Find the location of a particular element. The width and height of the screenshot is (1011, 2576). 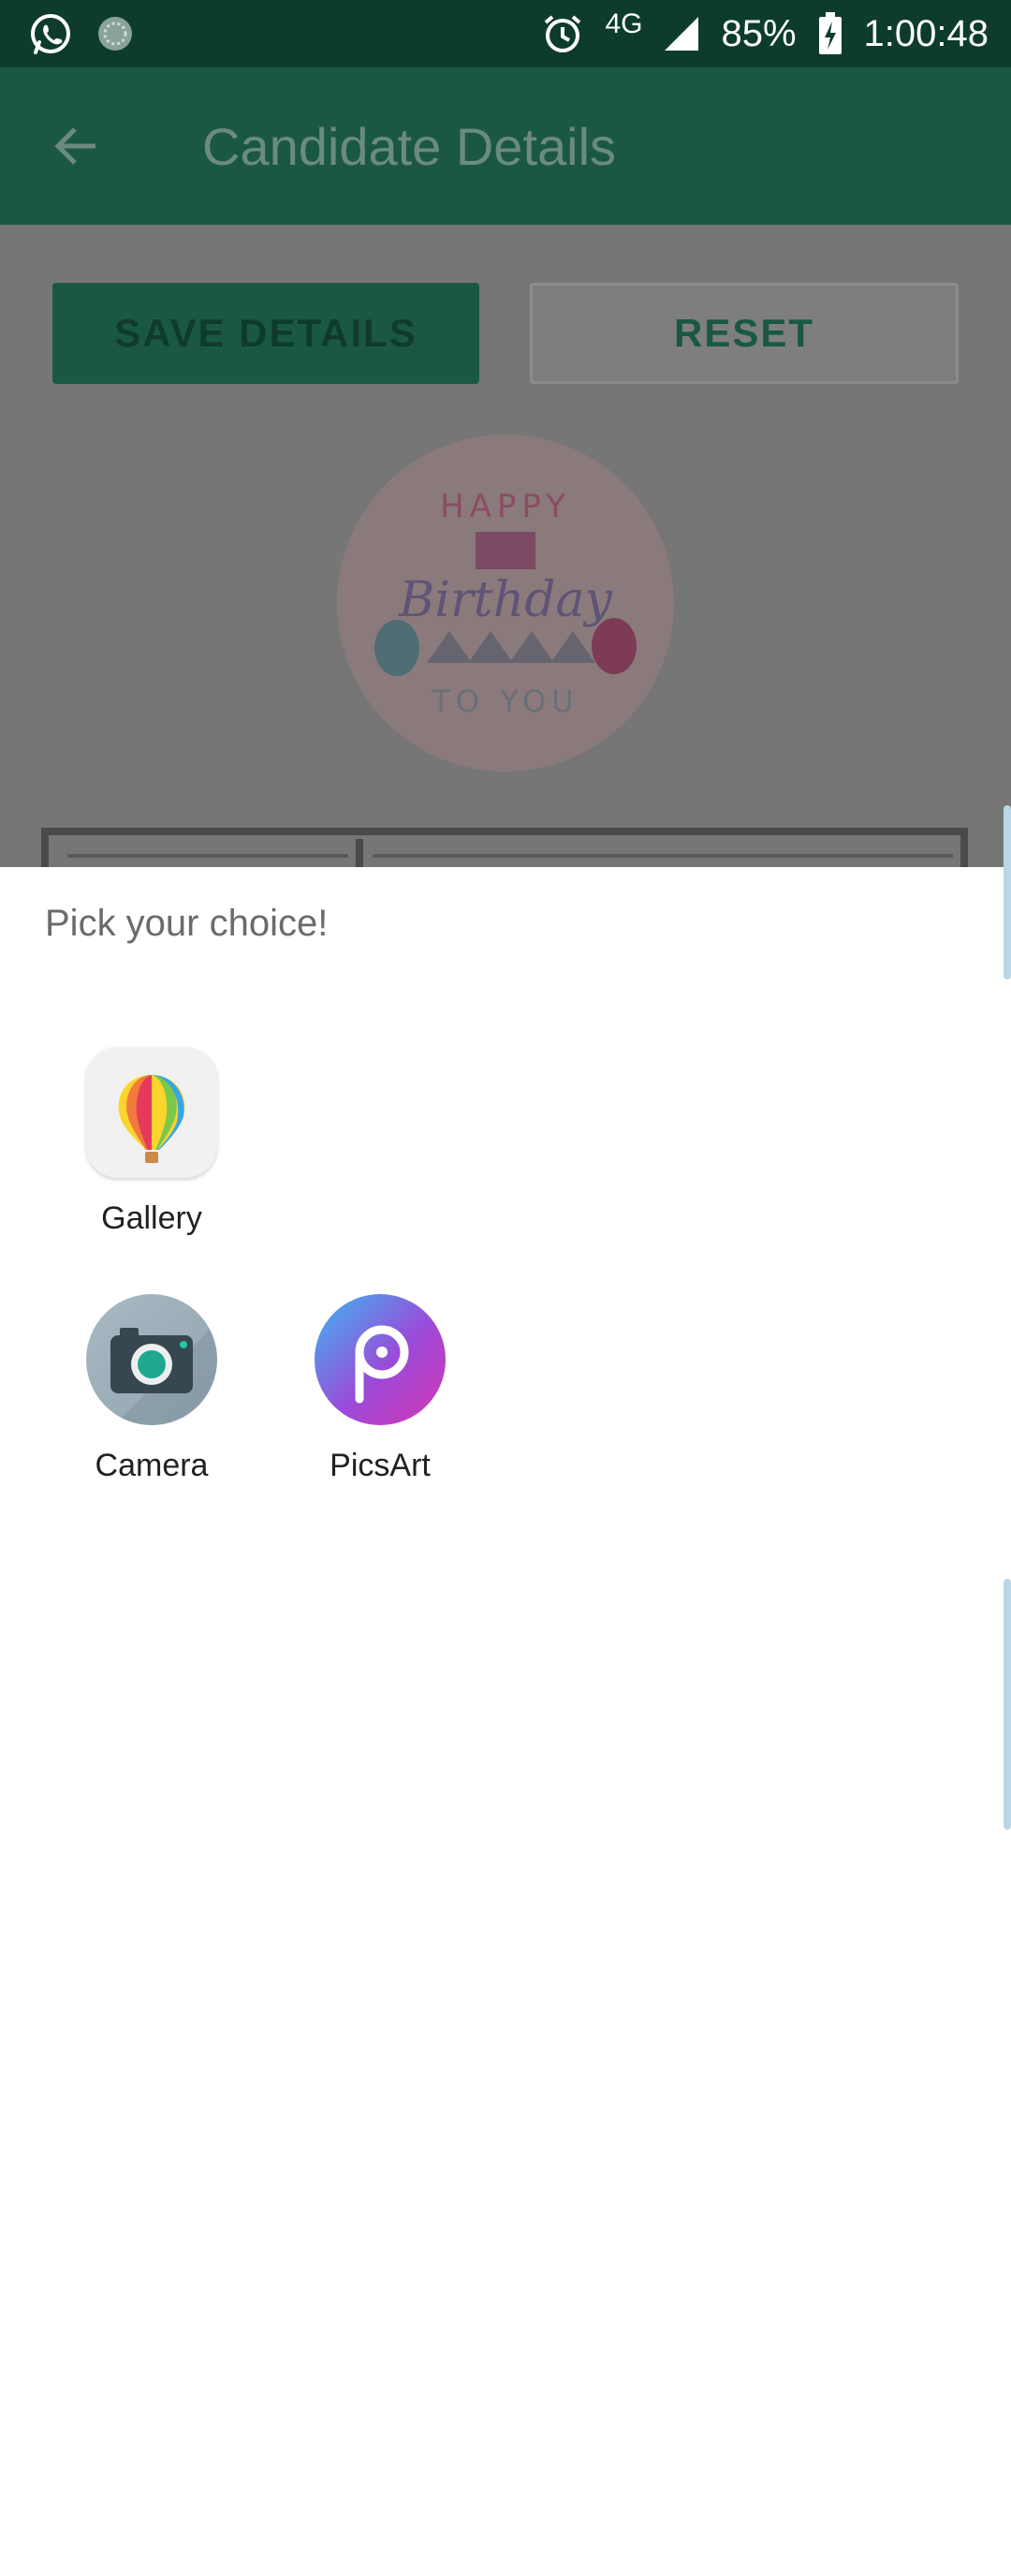

app-option-gallery: Gallery is located at coordinates (152, 1142).